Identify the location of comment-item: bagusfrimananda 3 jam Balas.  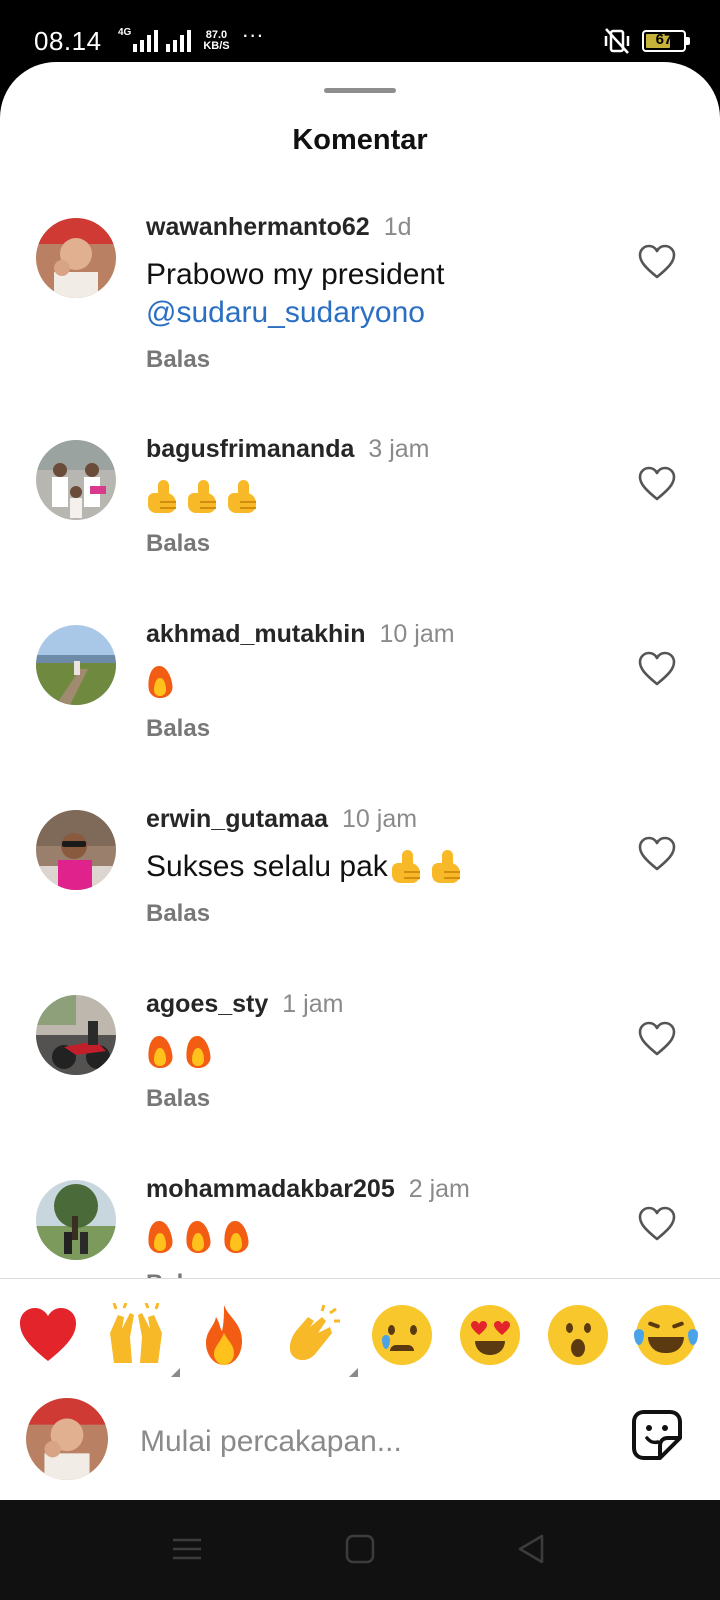
(360, 524).